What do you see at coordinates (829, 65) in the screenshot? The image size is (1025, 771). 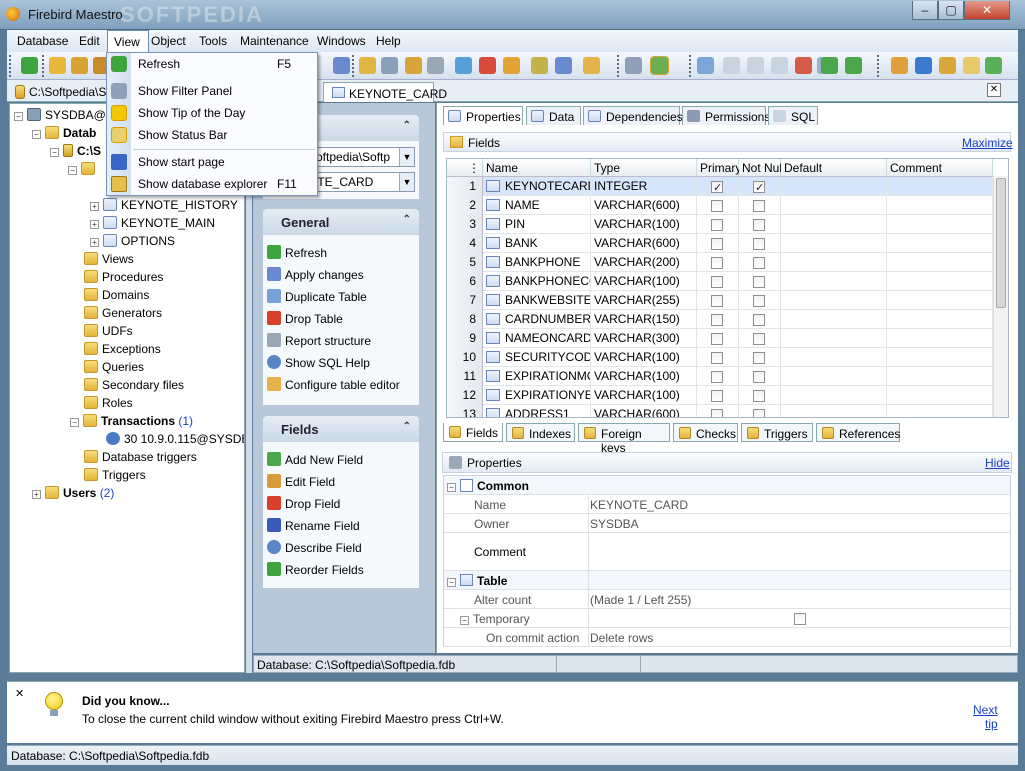 I see `back-icon` at bounding box center [829, 65].